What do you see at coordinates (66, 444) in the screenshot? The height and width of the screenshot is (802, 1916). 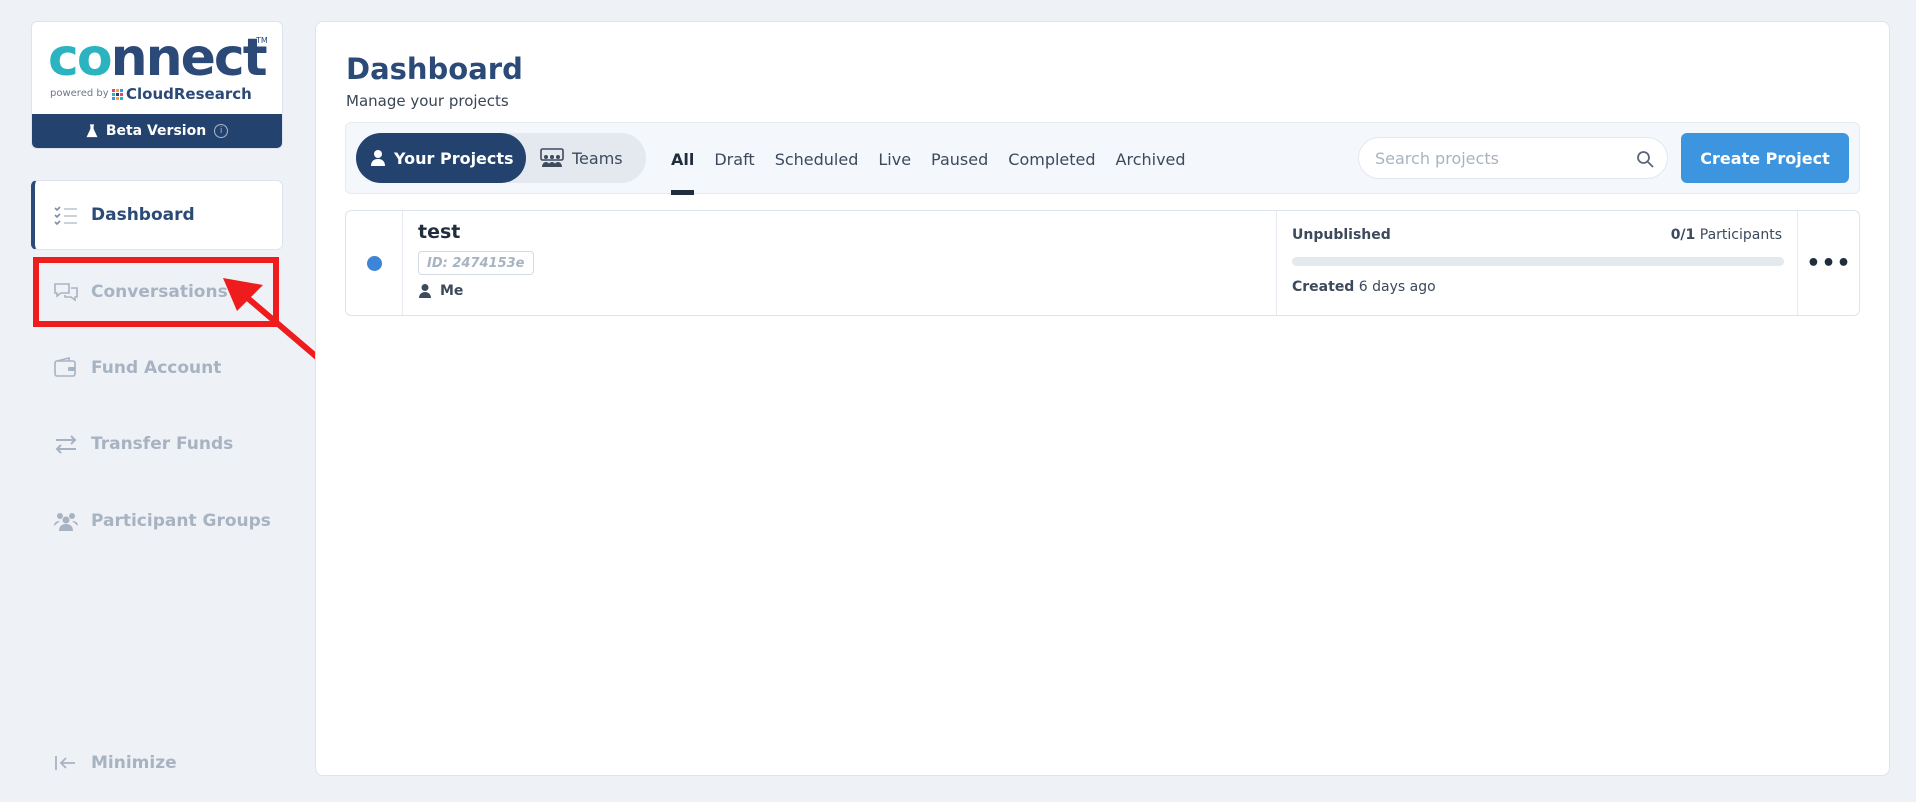 I see `transfer-arrows-icon` at bounding box center [66, 444].